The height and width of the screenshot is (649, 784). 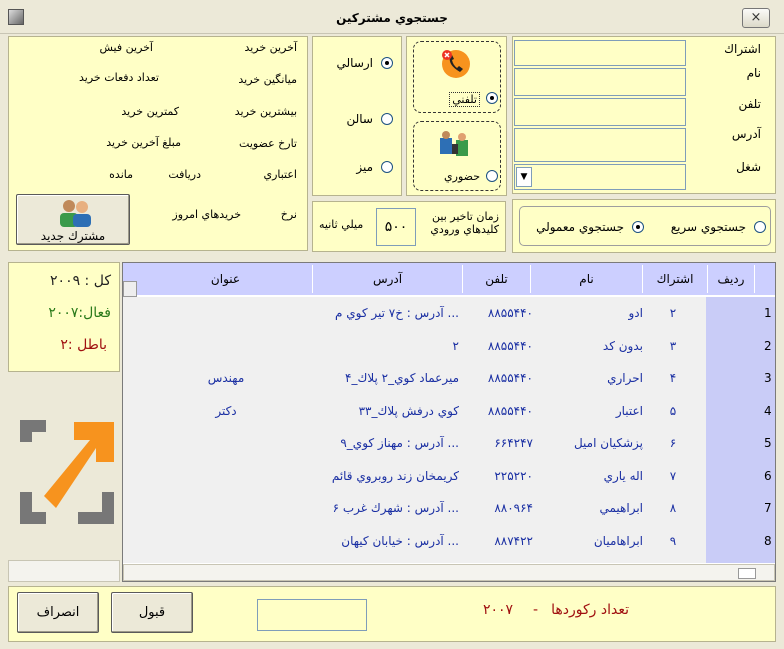 I want to click on delay-input: ۵۰۰, so click(x=396, y=227).